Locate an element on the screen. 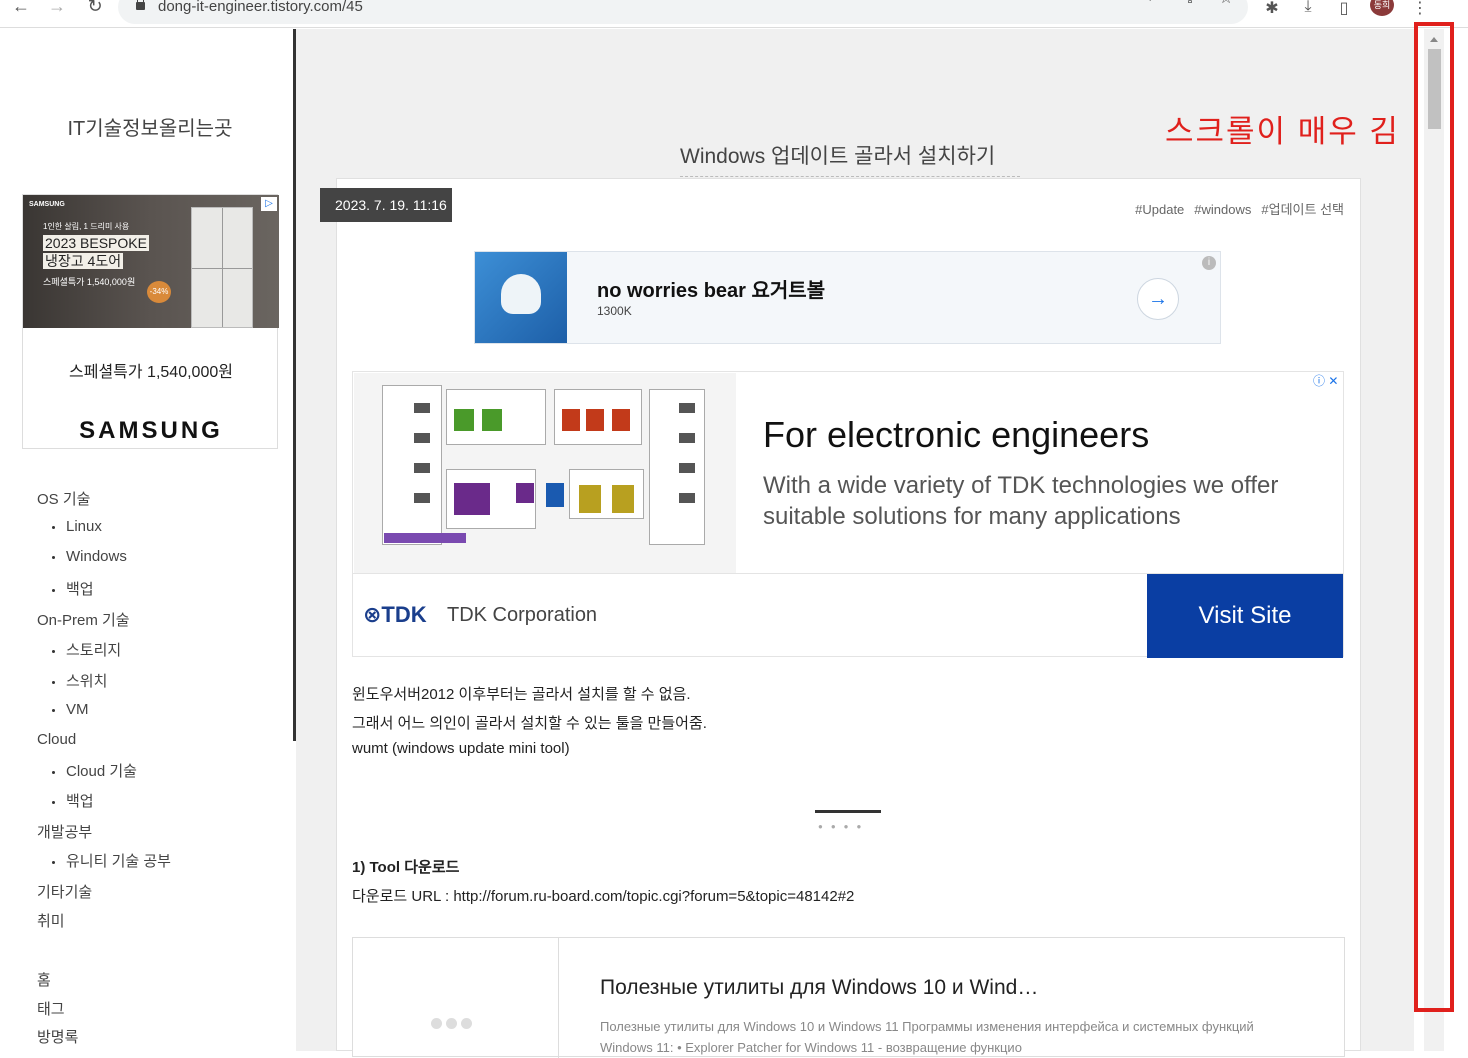 The image size is (1468, 1058). subcategory-windows: Windows is located at coordinates (89, 556).